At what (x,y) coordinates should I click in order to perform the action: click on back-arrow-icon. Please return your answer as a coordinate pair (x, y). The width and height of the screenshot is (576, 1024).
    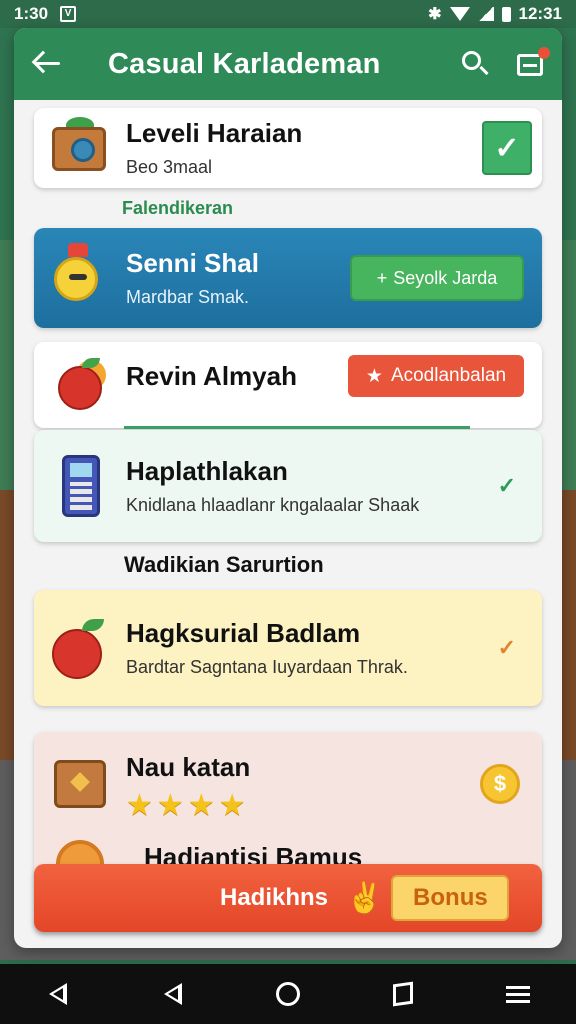
    Looking at the image, I should click on (47, 64).